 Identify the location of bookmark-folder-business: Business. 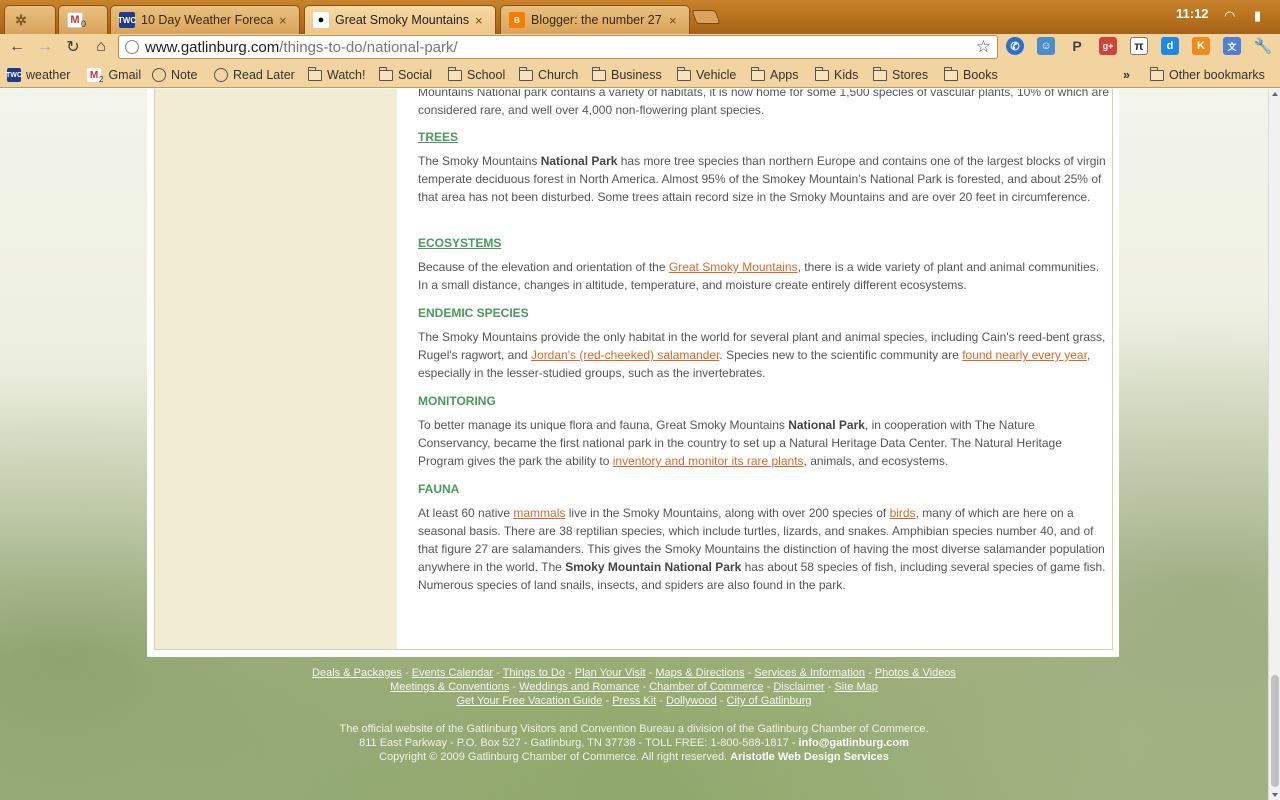
(627, 75).